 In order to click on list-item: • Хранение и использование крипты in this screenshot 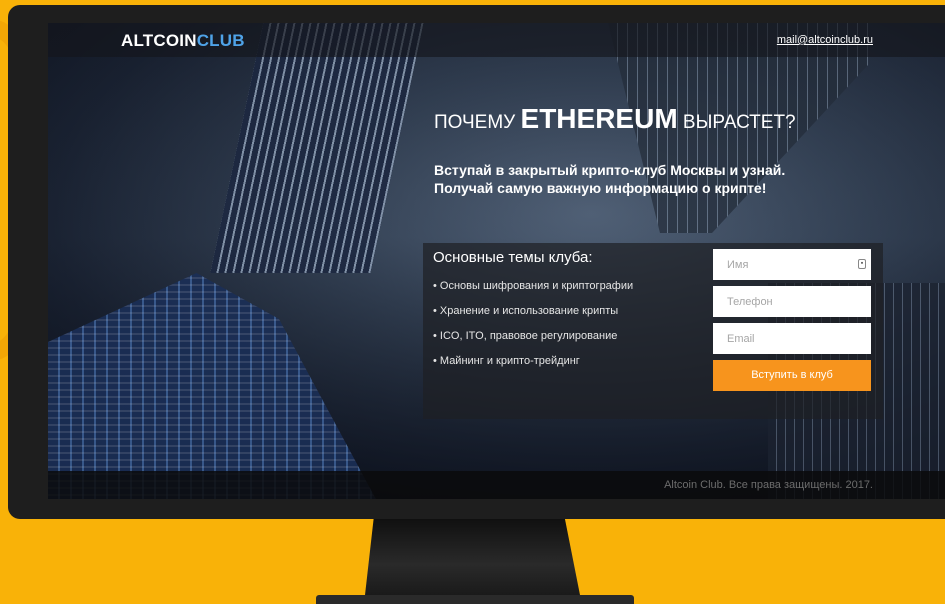, I will do `click(526, 311)`.